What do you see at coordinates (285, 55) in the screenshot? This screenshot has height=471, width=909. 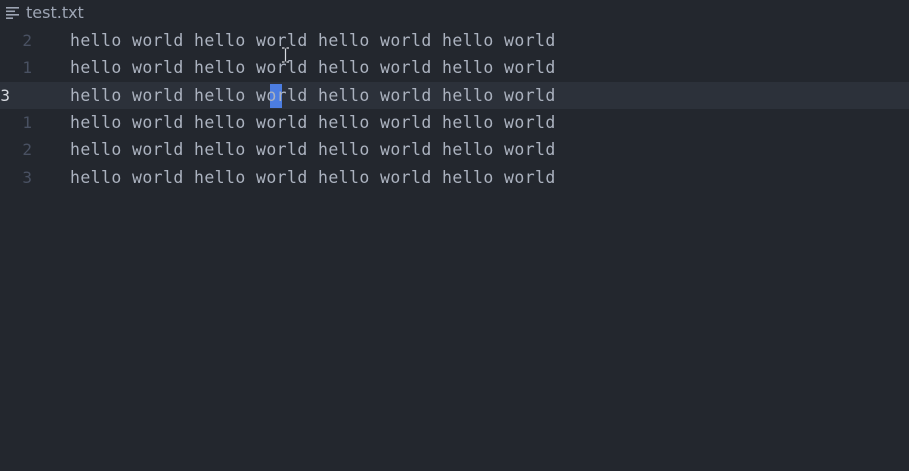 I see `text-cursor-icon` at bounding box center [285, 55].